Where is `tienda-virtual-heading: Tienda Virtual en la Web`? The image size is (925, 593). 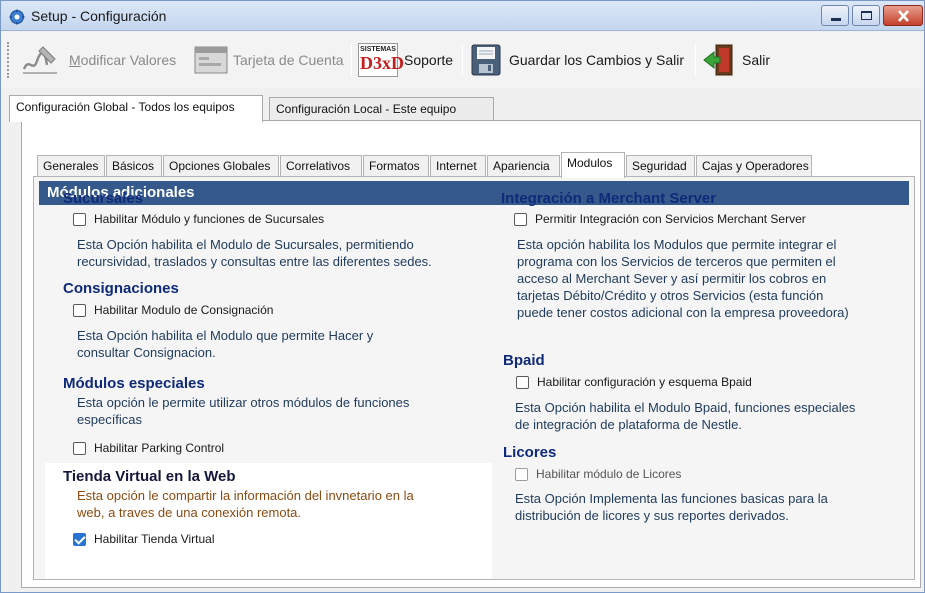 tienda-virtual-heading: Tienda Virtual en la Web is located at coordinates (149, 476).